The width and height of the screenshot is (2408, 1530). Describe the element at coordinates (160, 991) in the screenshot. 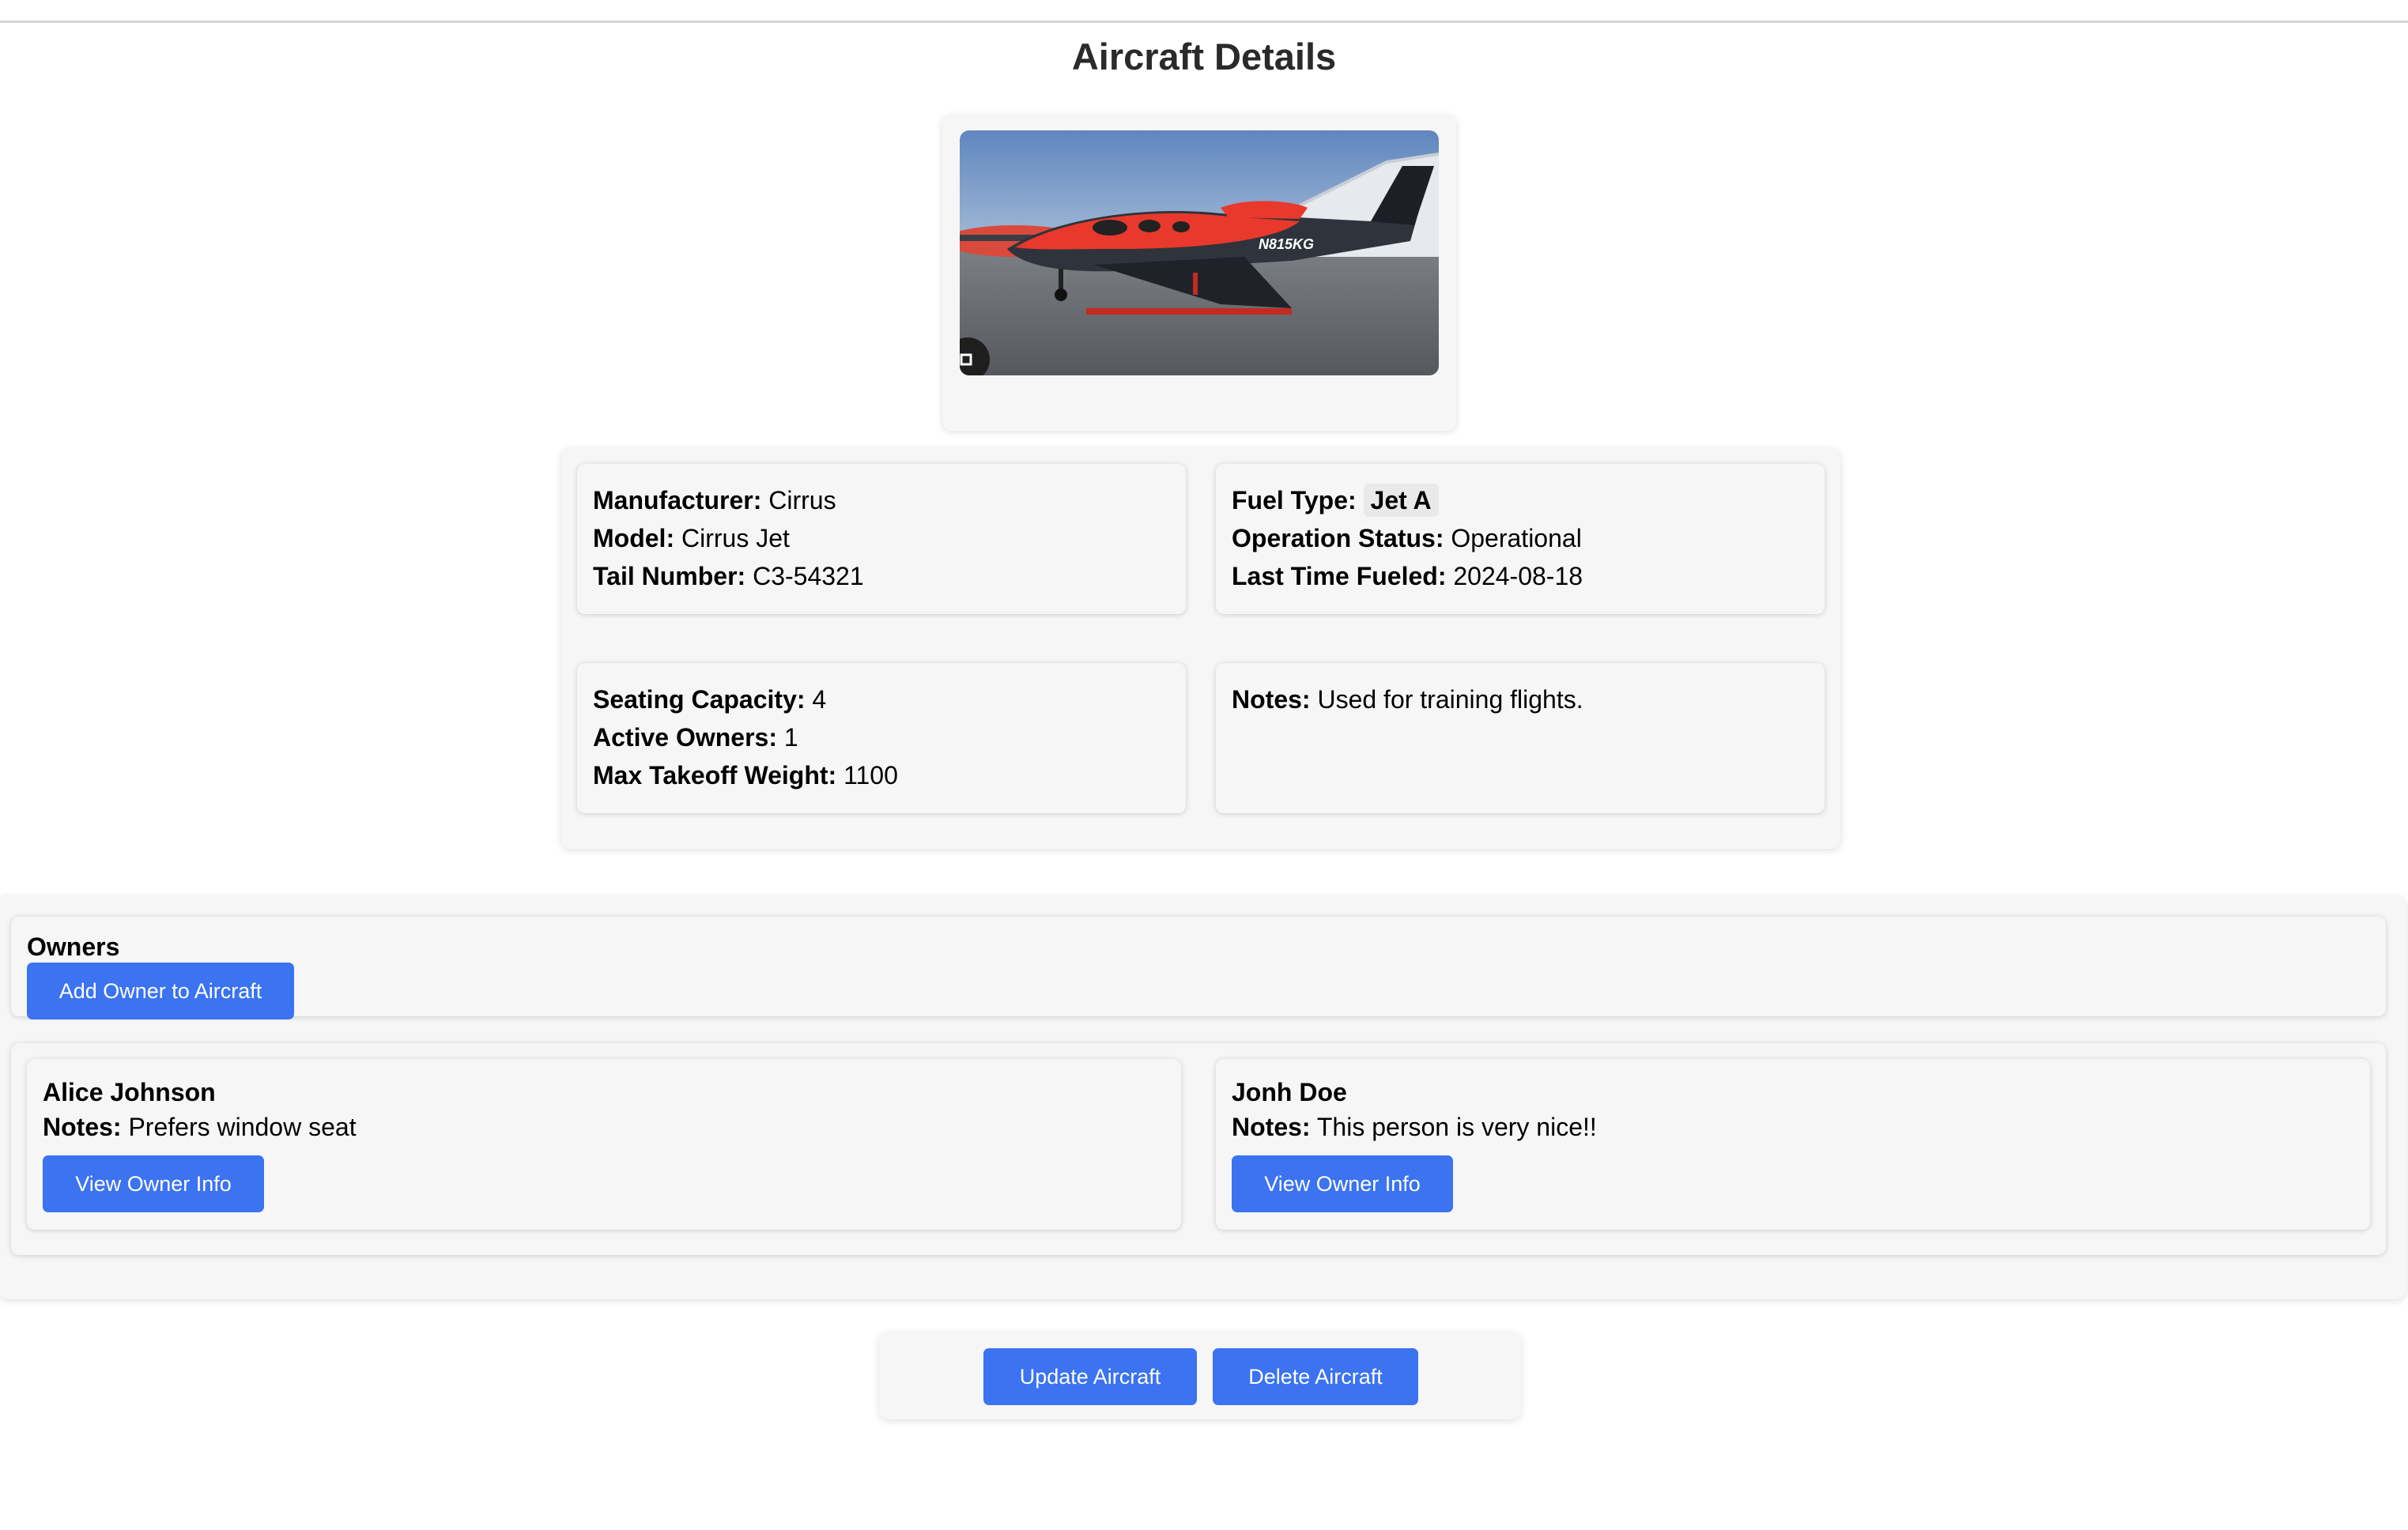

I see `add-owner-button: Add Owner to Aircraft` at that location.